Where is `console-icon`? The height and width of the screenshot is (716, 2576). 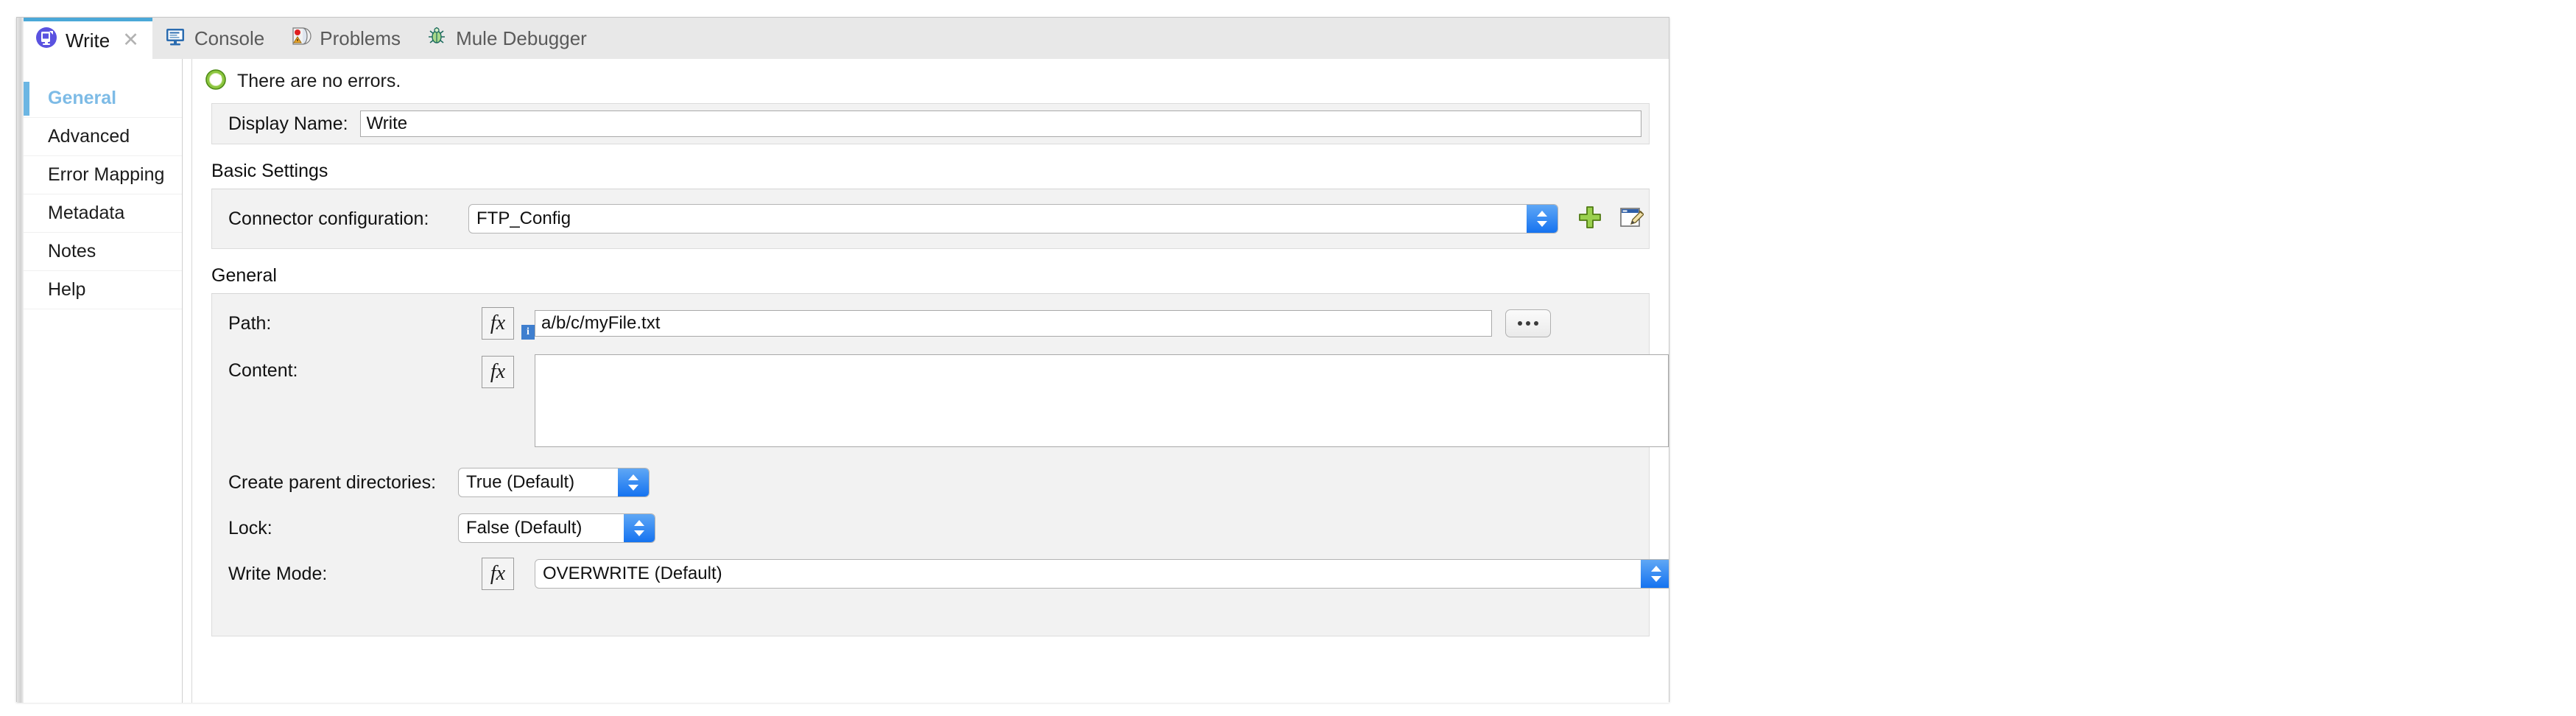 console-icon is located at coordinates (175, 38).